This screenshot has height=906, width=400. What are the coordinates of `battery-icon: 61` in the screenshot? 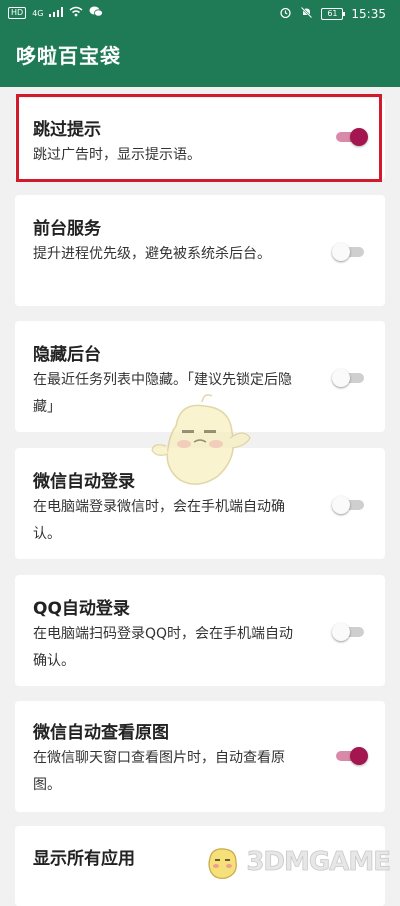 It's located at (333, 14).